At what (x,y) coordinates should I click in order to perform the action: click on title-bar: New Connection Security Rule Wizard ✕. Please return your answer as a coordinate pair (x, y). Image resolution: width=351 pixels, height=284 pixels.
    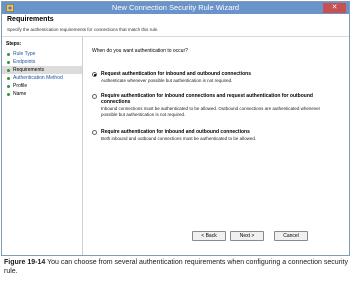
    Looking at the image, I should click on (175, 8).